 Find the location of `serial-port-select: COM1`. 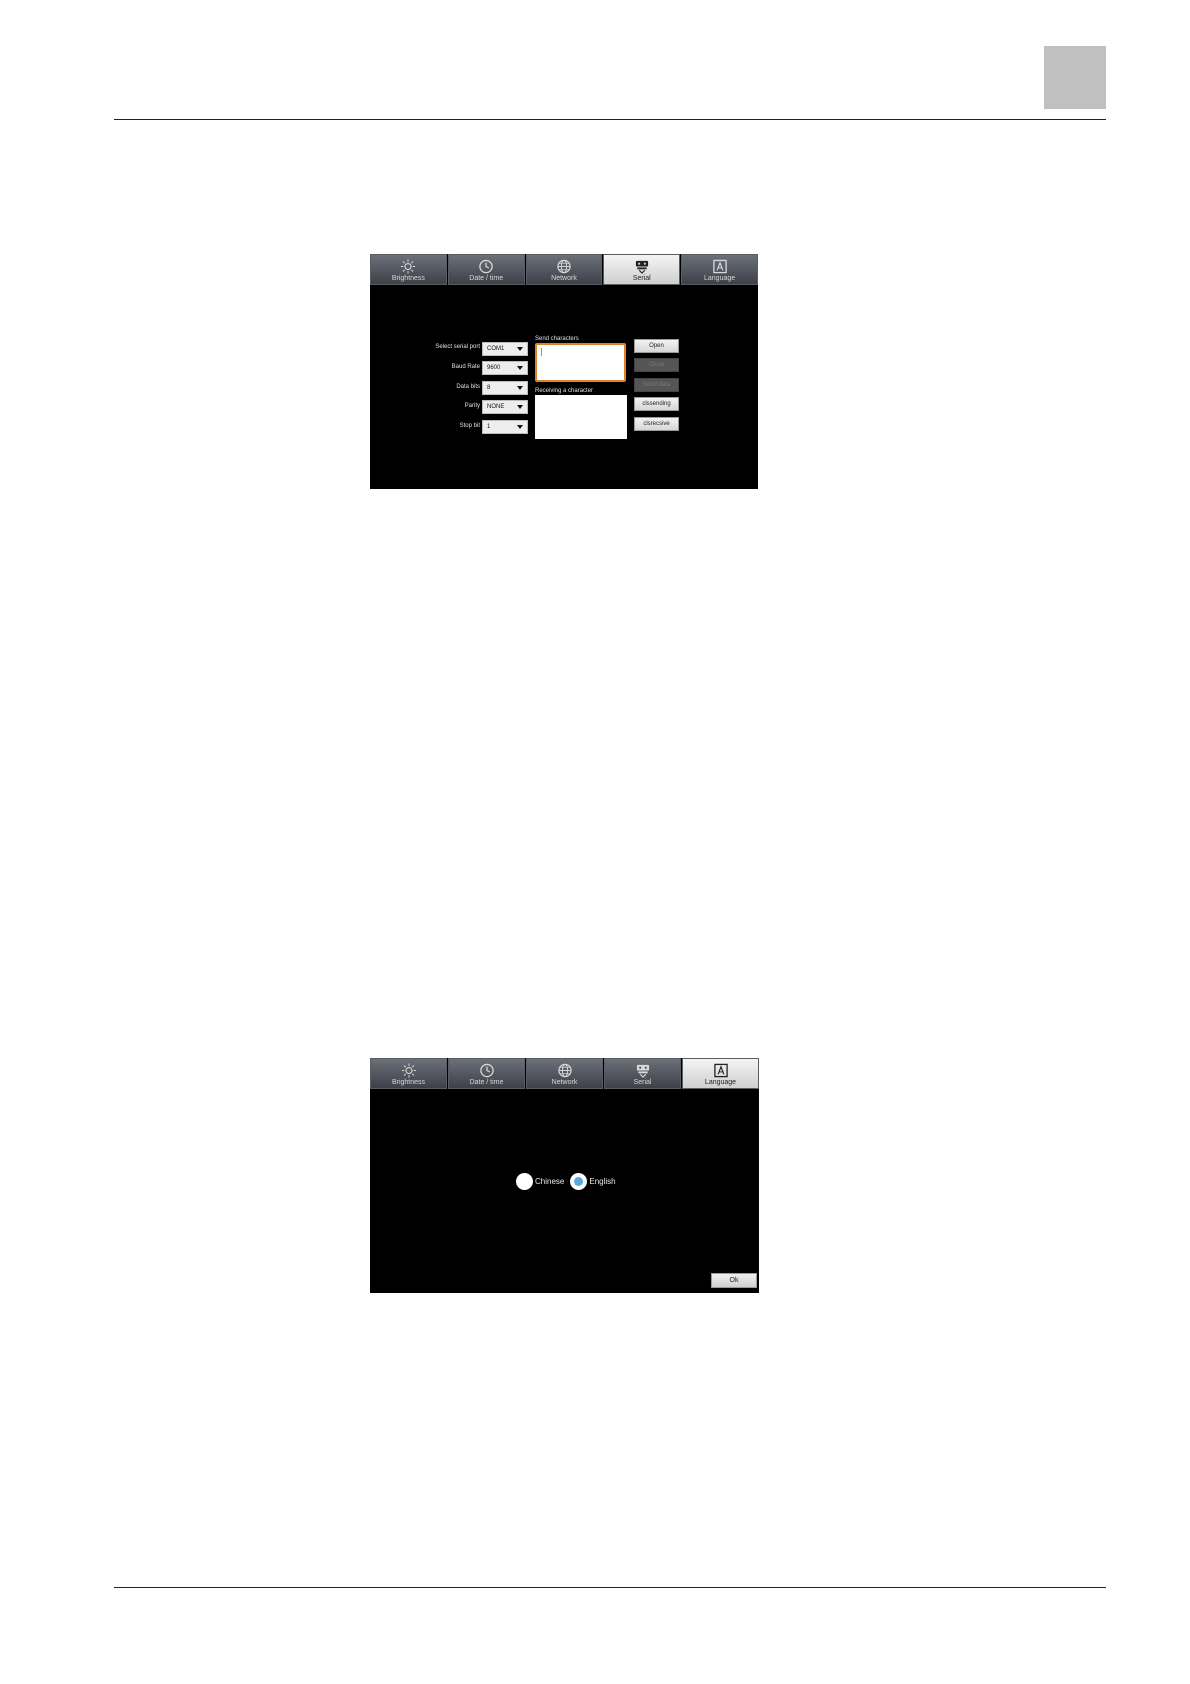

serial-port-select: COM1 is located at coordinates (505, 349).